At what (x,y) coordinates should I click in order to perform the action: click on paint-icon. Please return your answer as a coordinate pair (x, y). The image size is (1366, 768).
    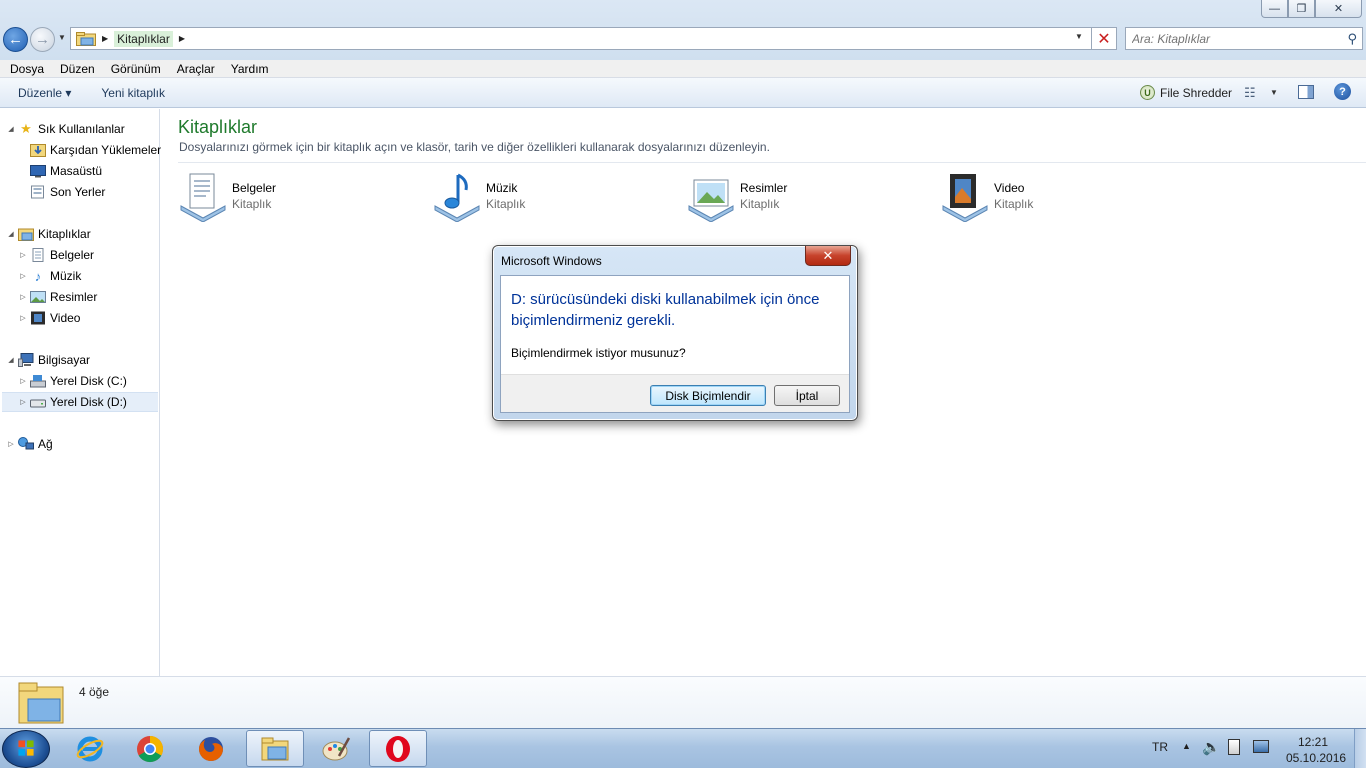
    Looking at the image, I should click on (336, 748).